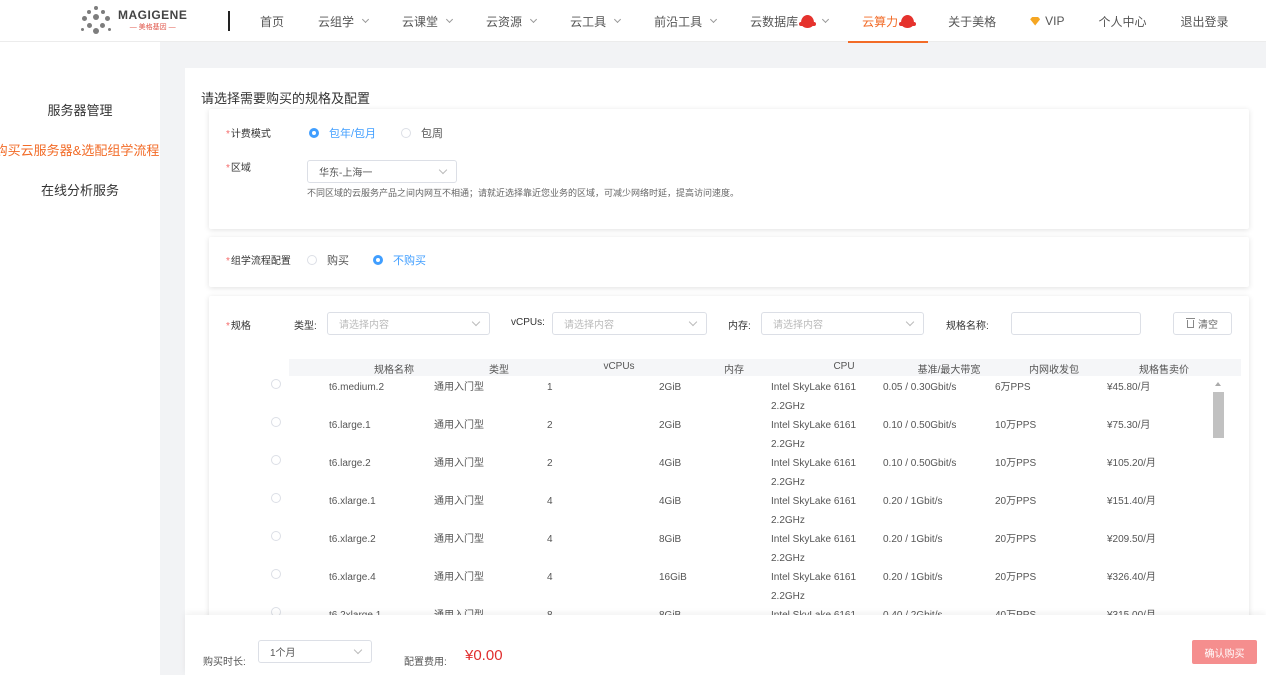 This screenshot has height=675, width=1266. What do you see at coordinates (382, 171) in the screenshot?
I see `region-select: 华东-上海一` at bounding box center [382, 171].